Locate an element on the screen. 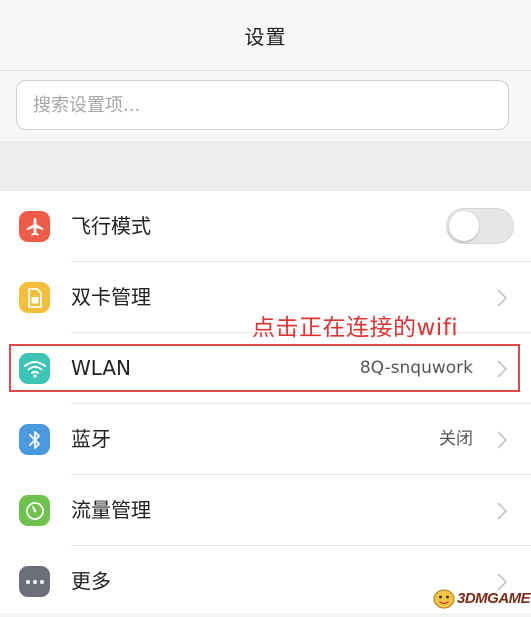 This screenshot has width=531, height=617. bluetooth-icon is located at coordinates (34, 439).